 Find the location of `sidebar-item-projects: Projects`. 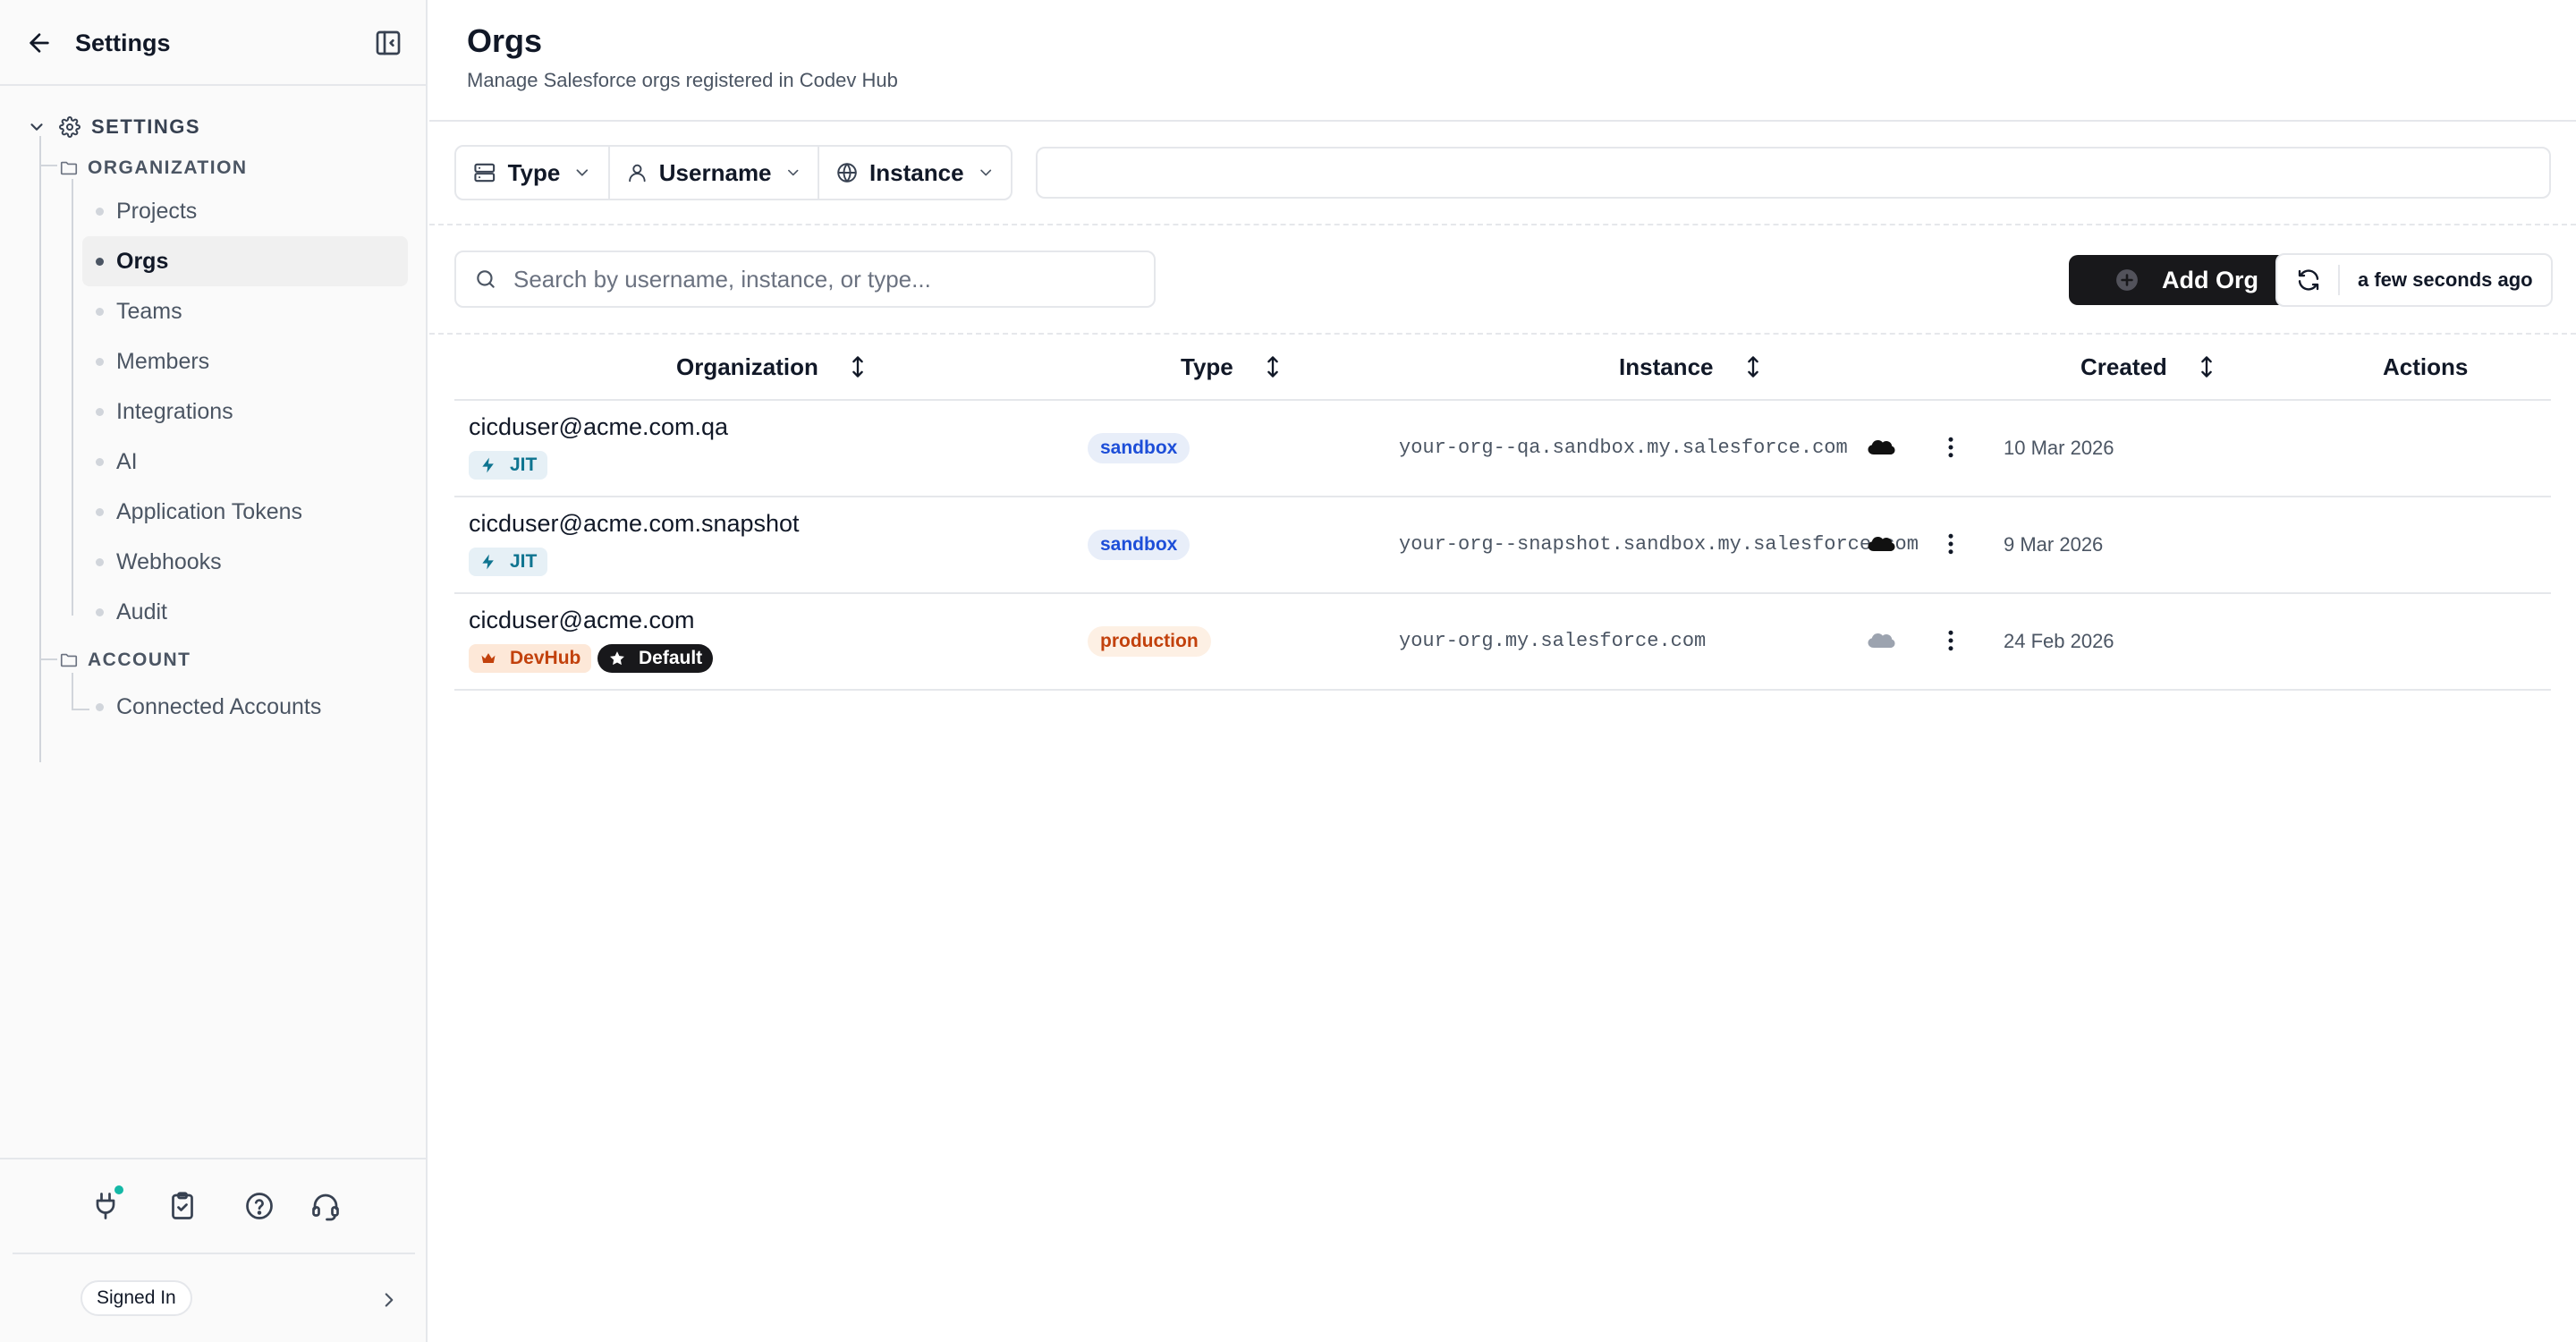

sidebar-item-projects: Projects is located at coordinates (245, 211).